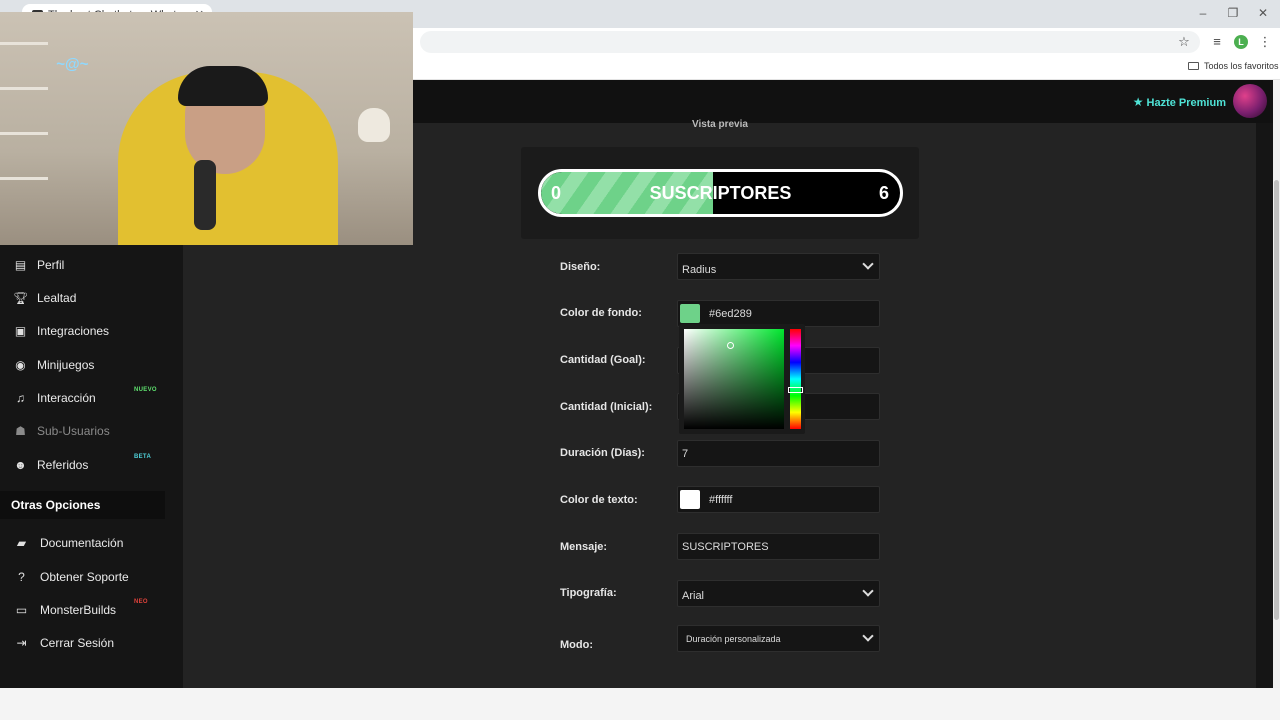  I want to click on section-title: Otras Opciones, so click(82, 505).